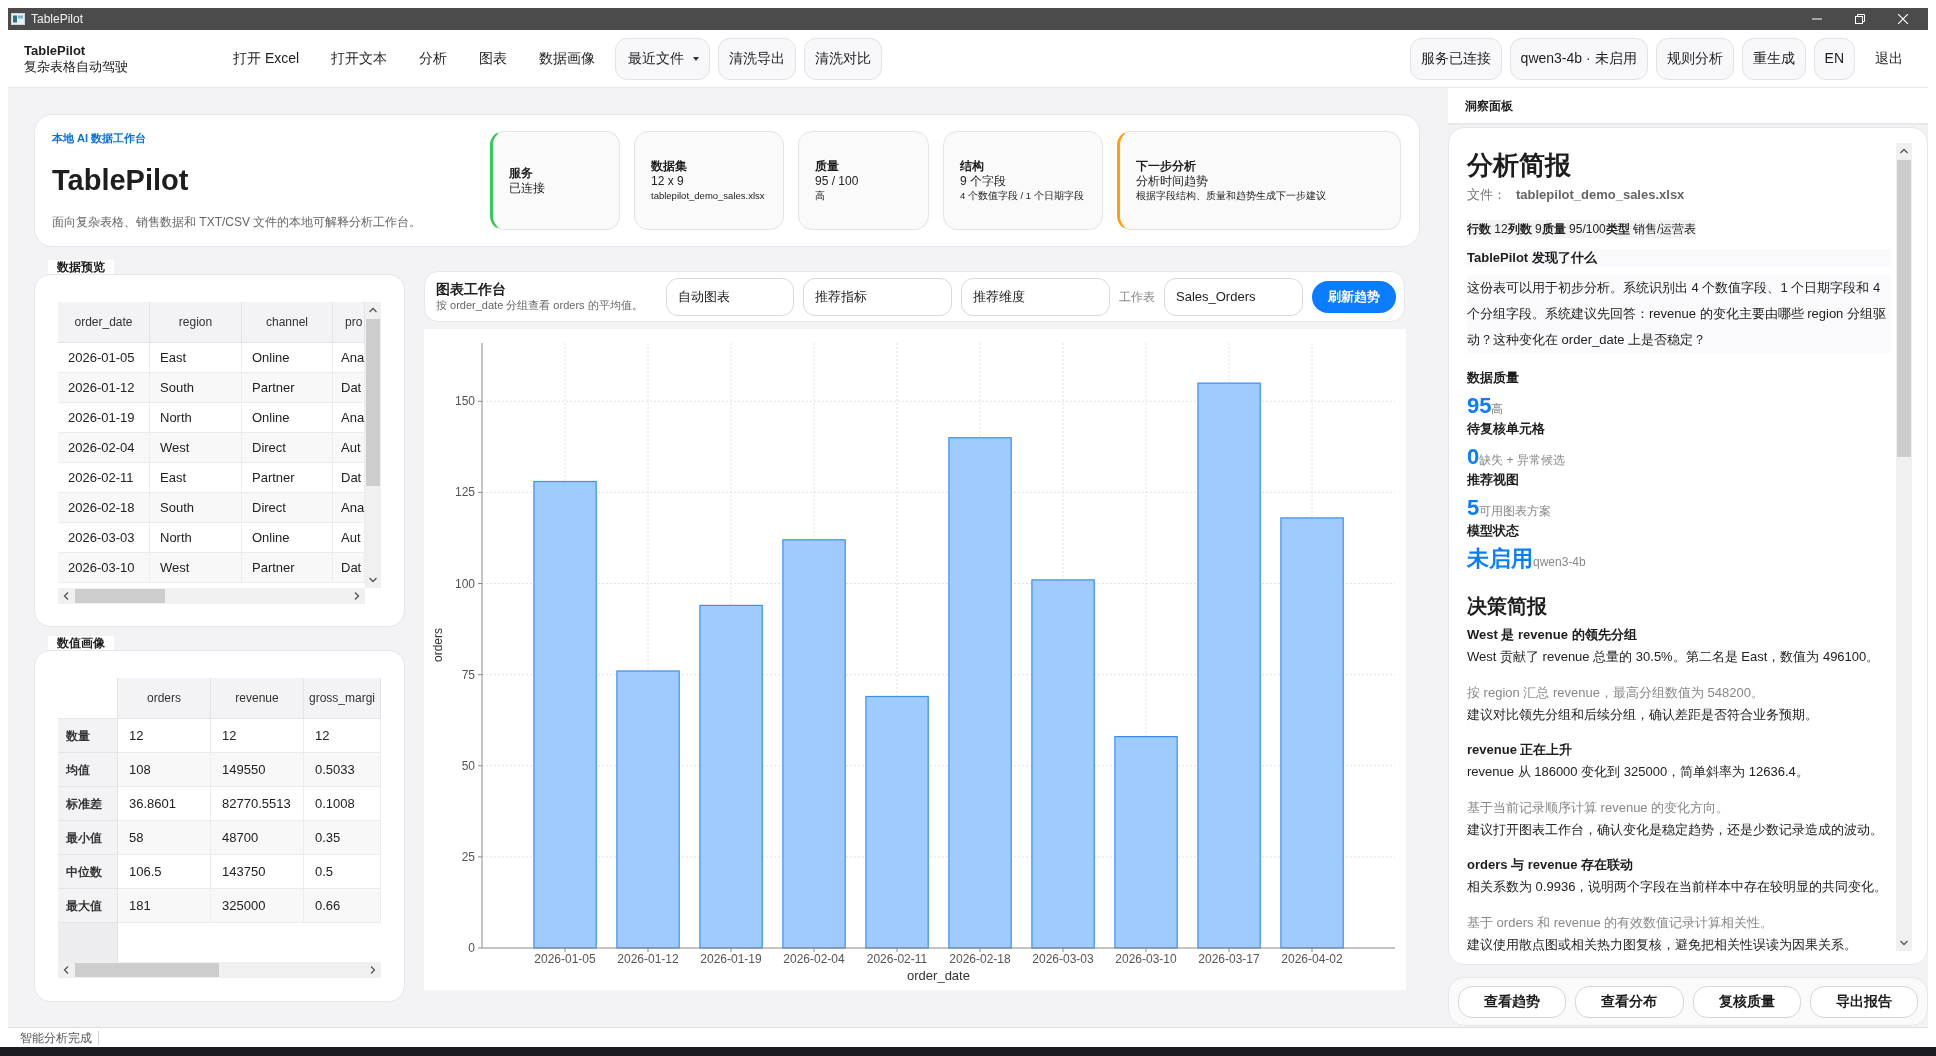 This screenshot has width=1936, height=1056. I want to click on menu-item: 数据画像, so click(567, 58).